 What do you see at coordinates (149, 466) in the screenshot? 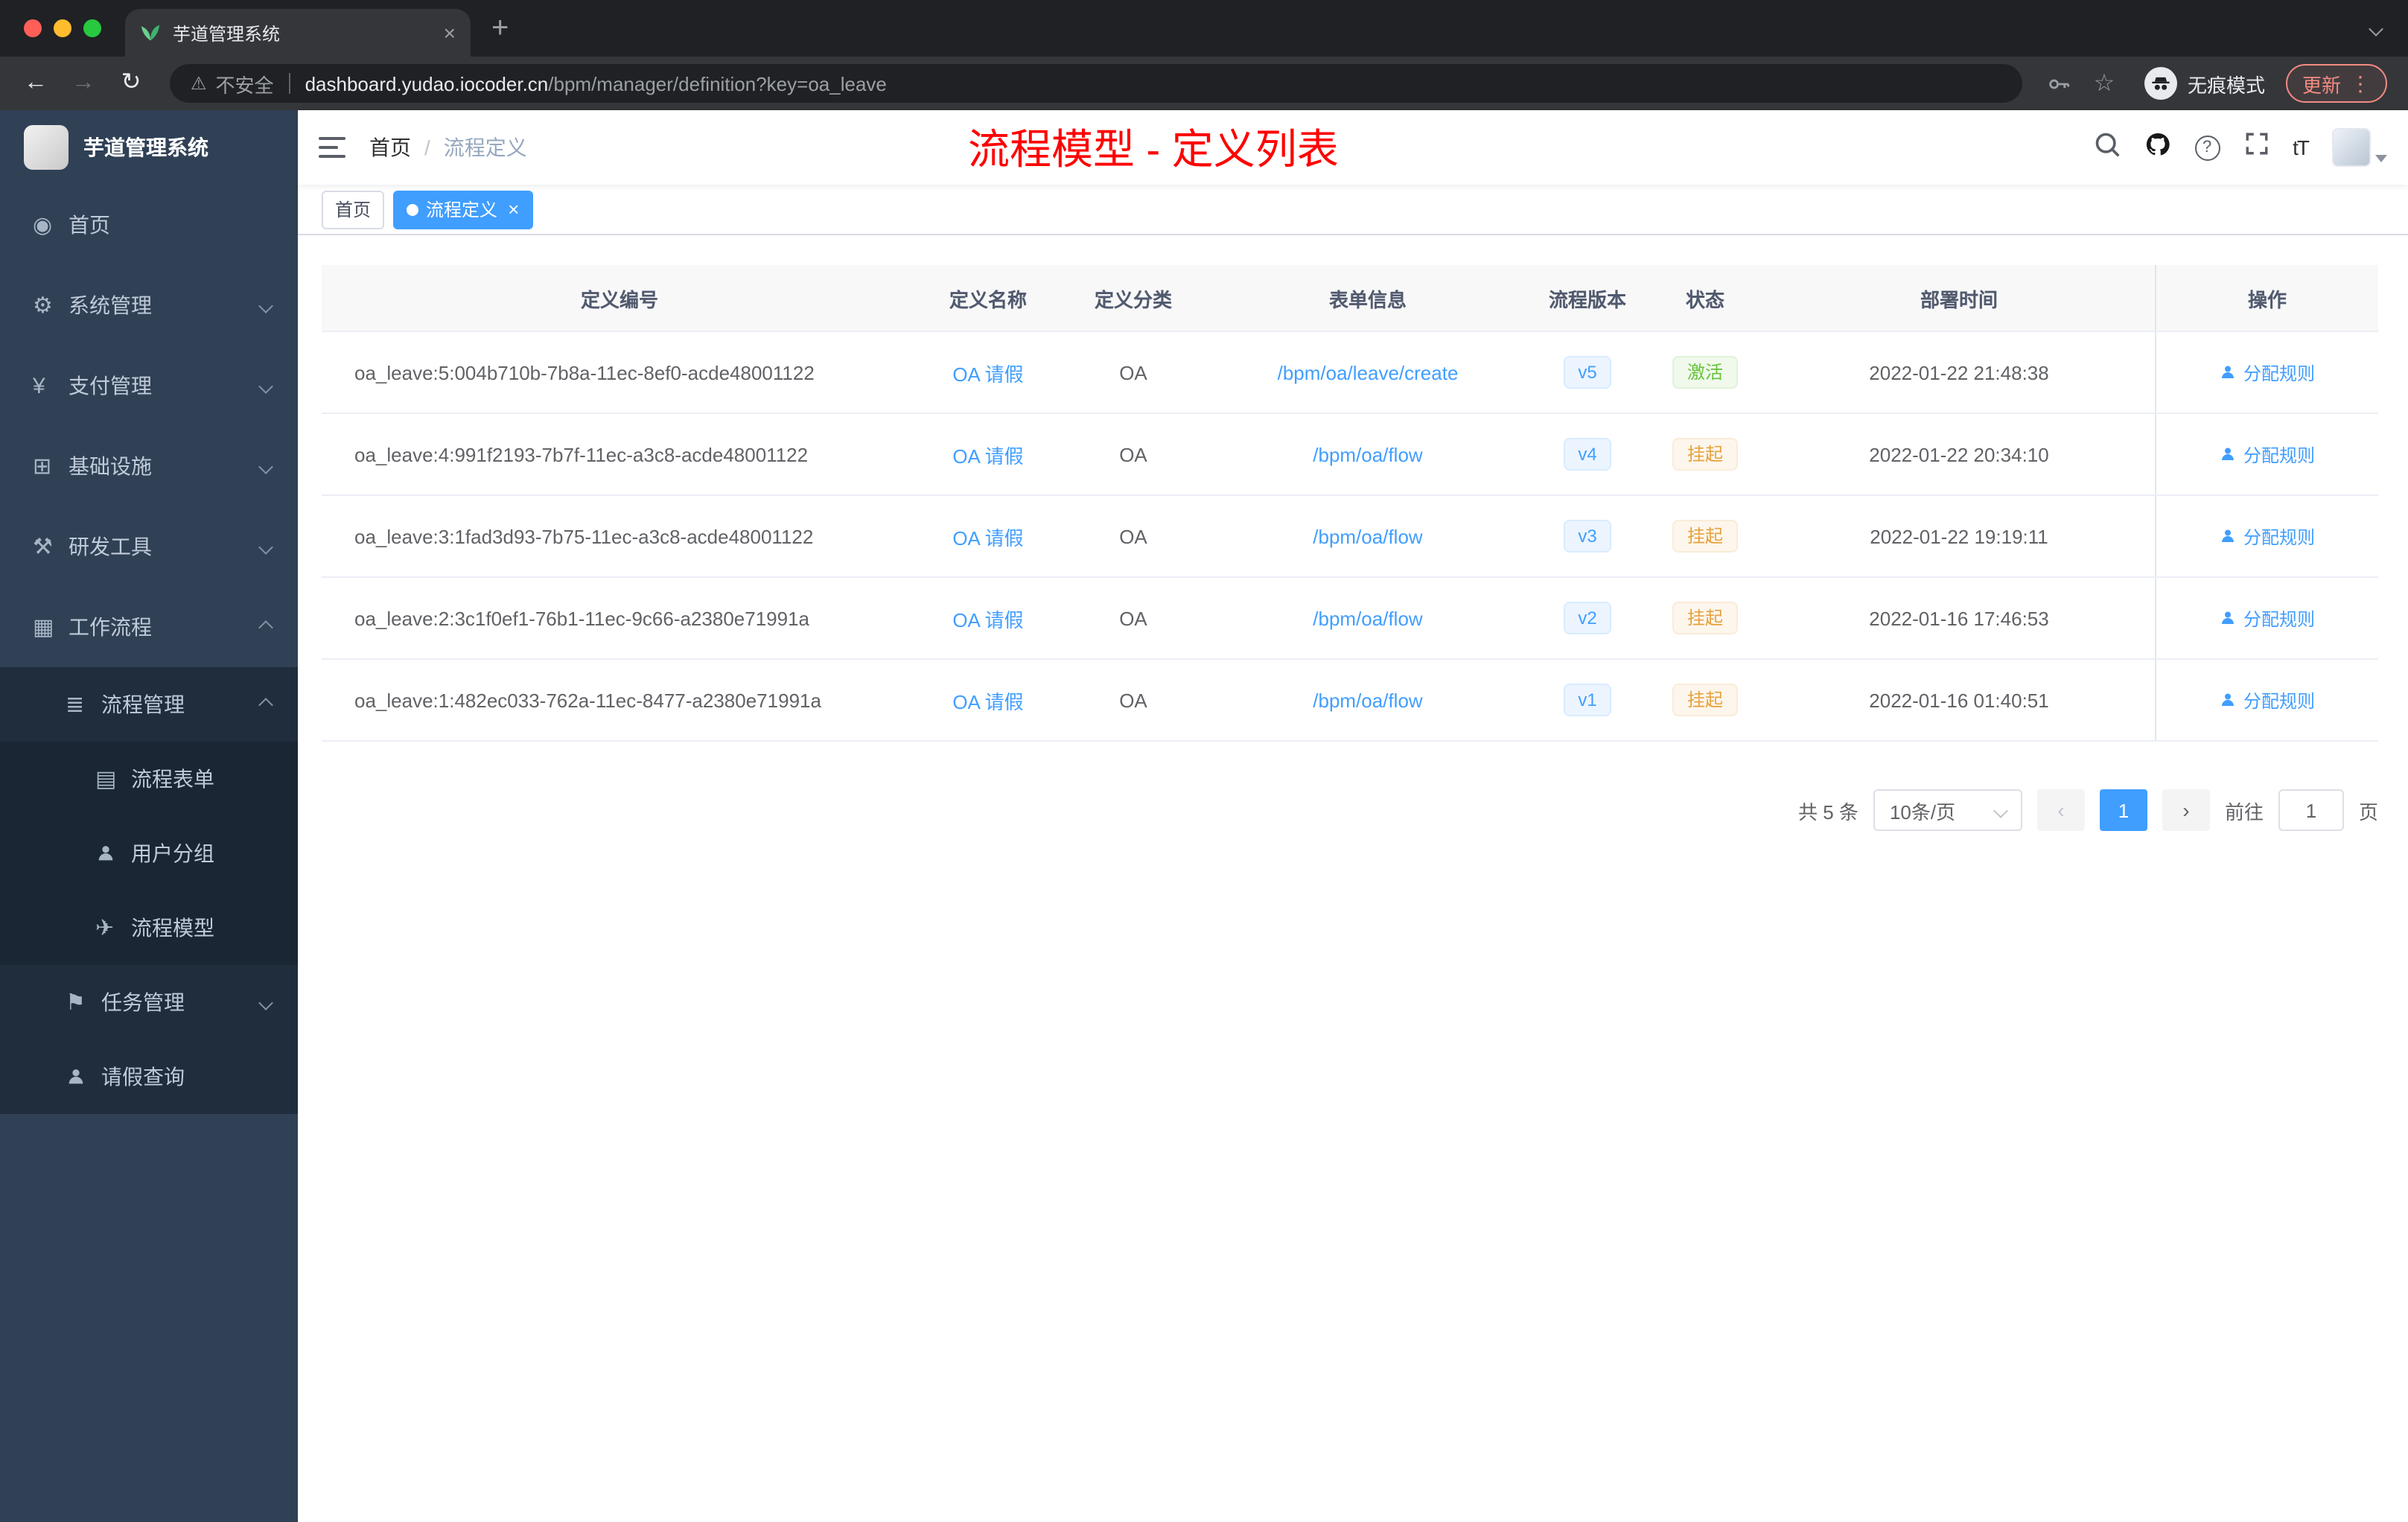
I see `sidebar-item-infrastructure: ⊞ 基础设施` at bounding box center [149, 466].